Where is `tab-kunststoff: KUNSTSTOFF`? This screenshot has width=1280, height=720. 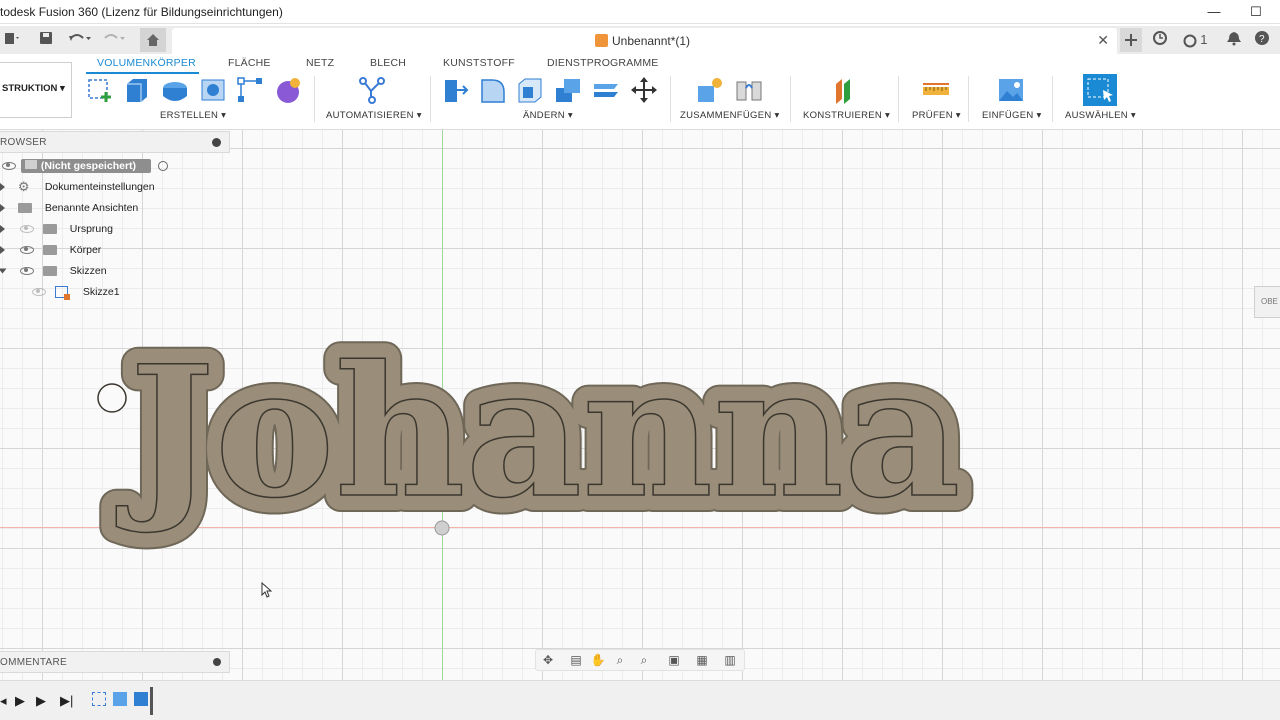 tab-kunststoff: KUNSTSTOFF is located at coordinates (479, 63).